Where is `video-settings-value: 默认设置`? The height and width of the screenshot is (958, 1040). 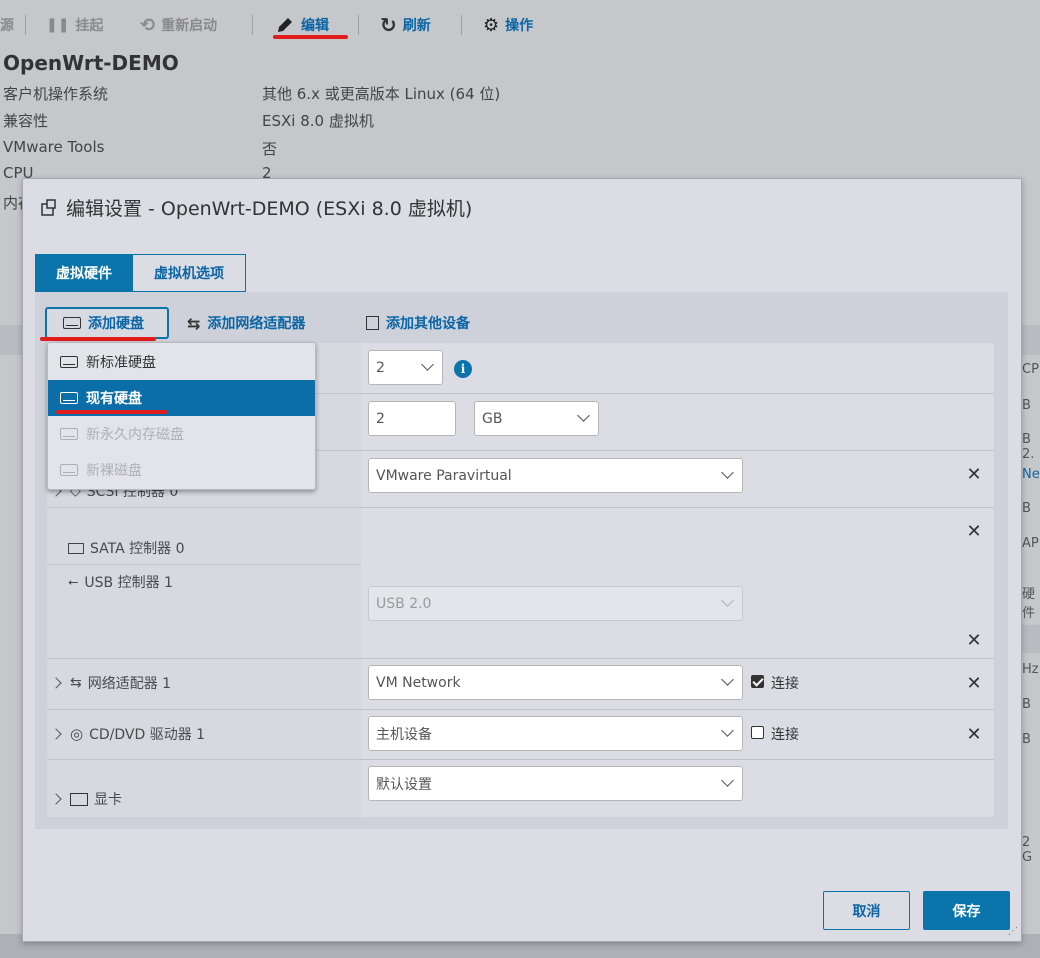
video-settings-value: 默认设置 is located at coordinates (404, 784).